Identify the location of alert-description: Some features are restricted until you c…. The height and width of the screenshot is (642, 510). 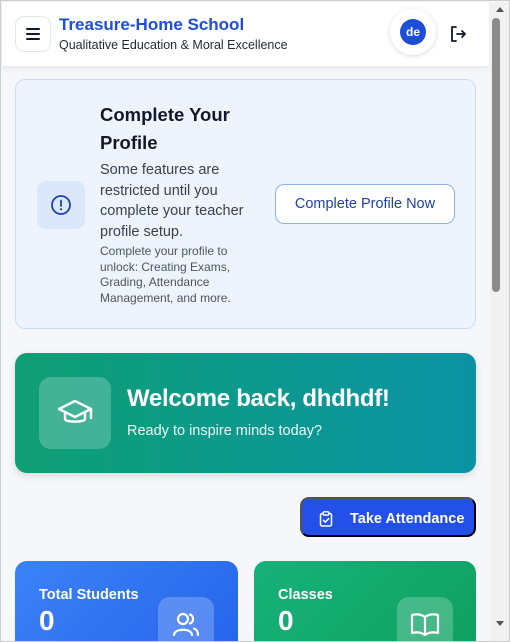
(172, 201).